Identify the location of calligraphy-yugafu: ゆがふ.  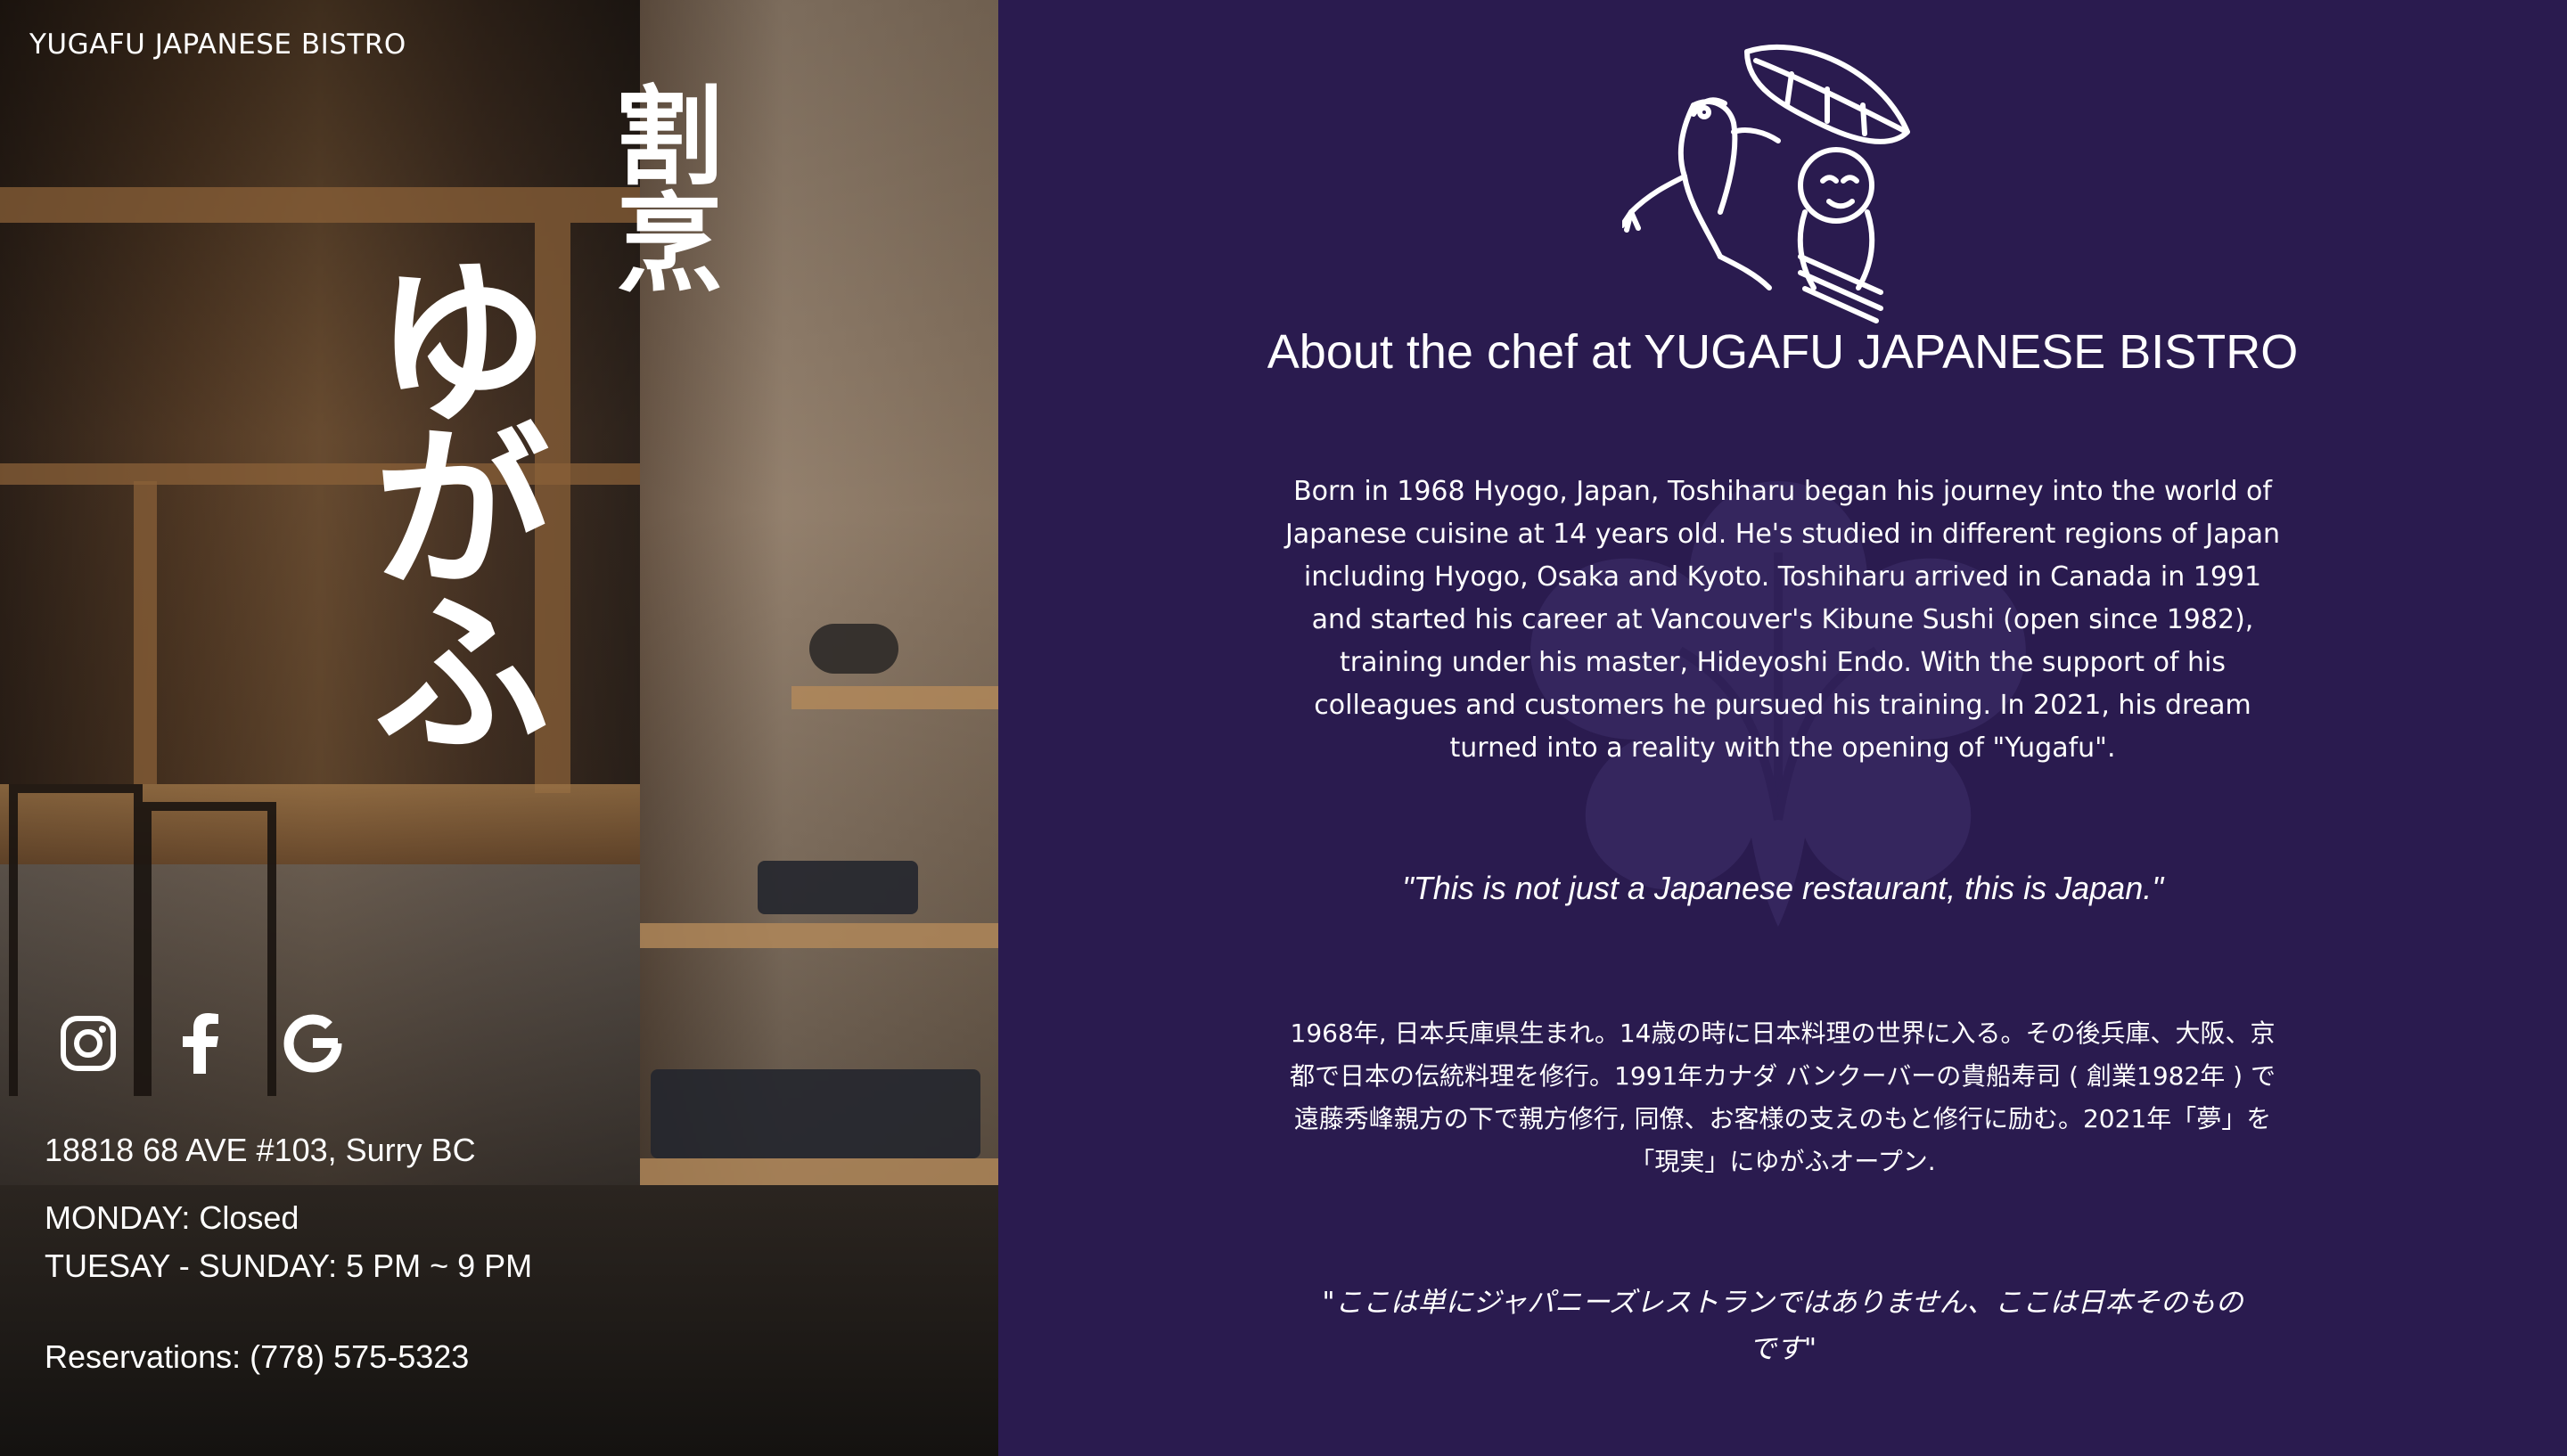
(446, 498).